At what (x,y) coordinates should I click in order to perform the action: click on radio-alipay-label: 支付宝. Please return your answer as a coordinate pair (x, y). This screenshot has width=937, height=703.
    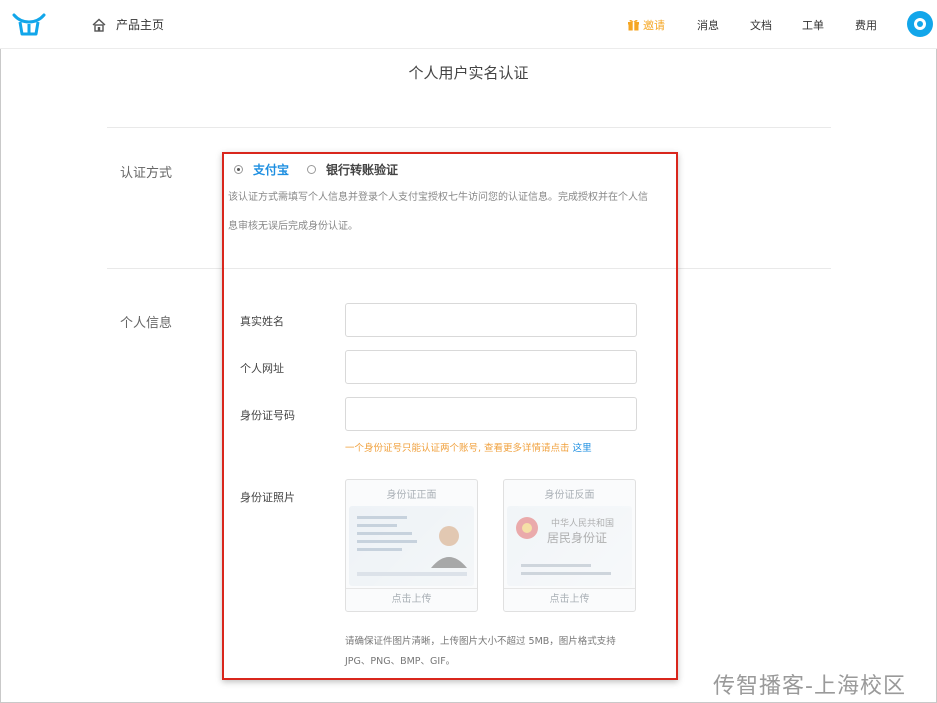
    Looking at the image, I should click on (271, 169).